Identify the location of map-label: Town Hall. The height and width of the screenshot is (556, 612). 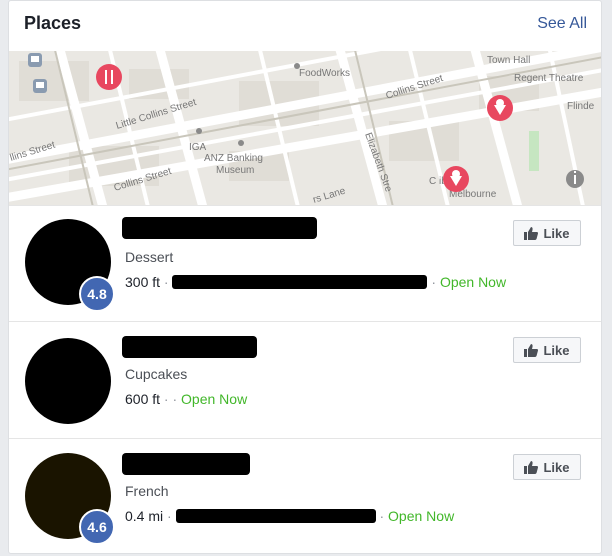
(508, 60).